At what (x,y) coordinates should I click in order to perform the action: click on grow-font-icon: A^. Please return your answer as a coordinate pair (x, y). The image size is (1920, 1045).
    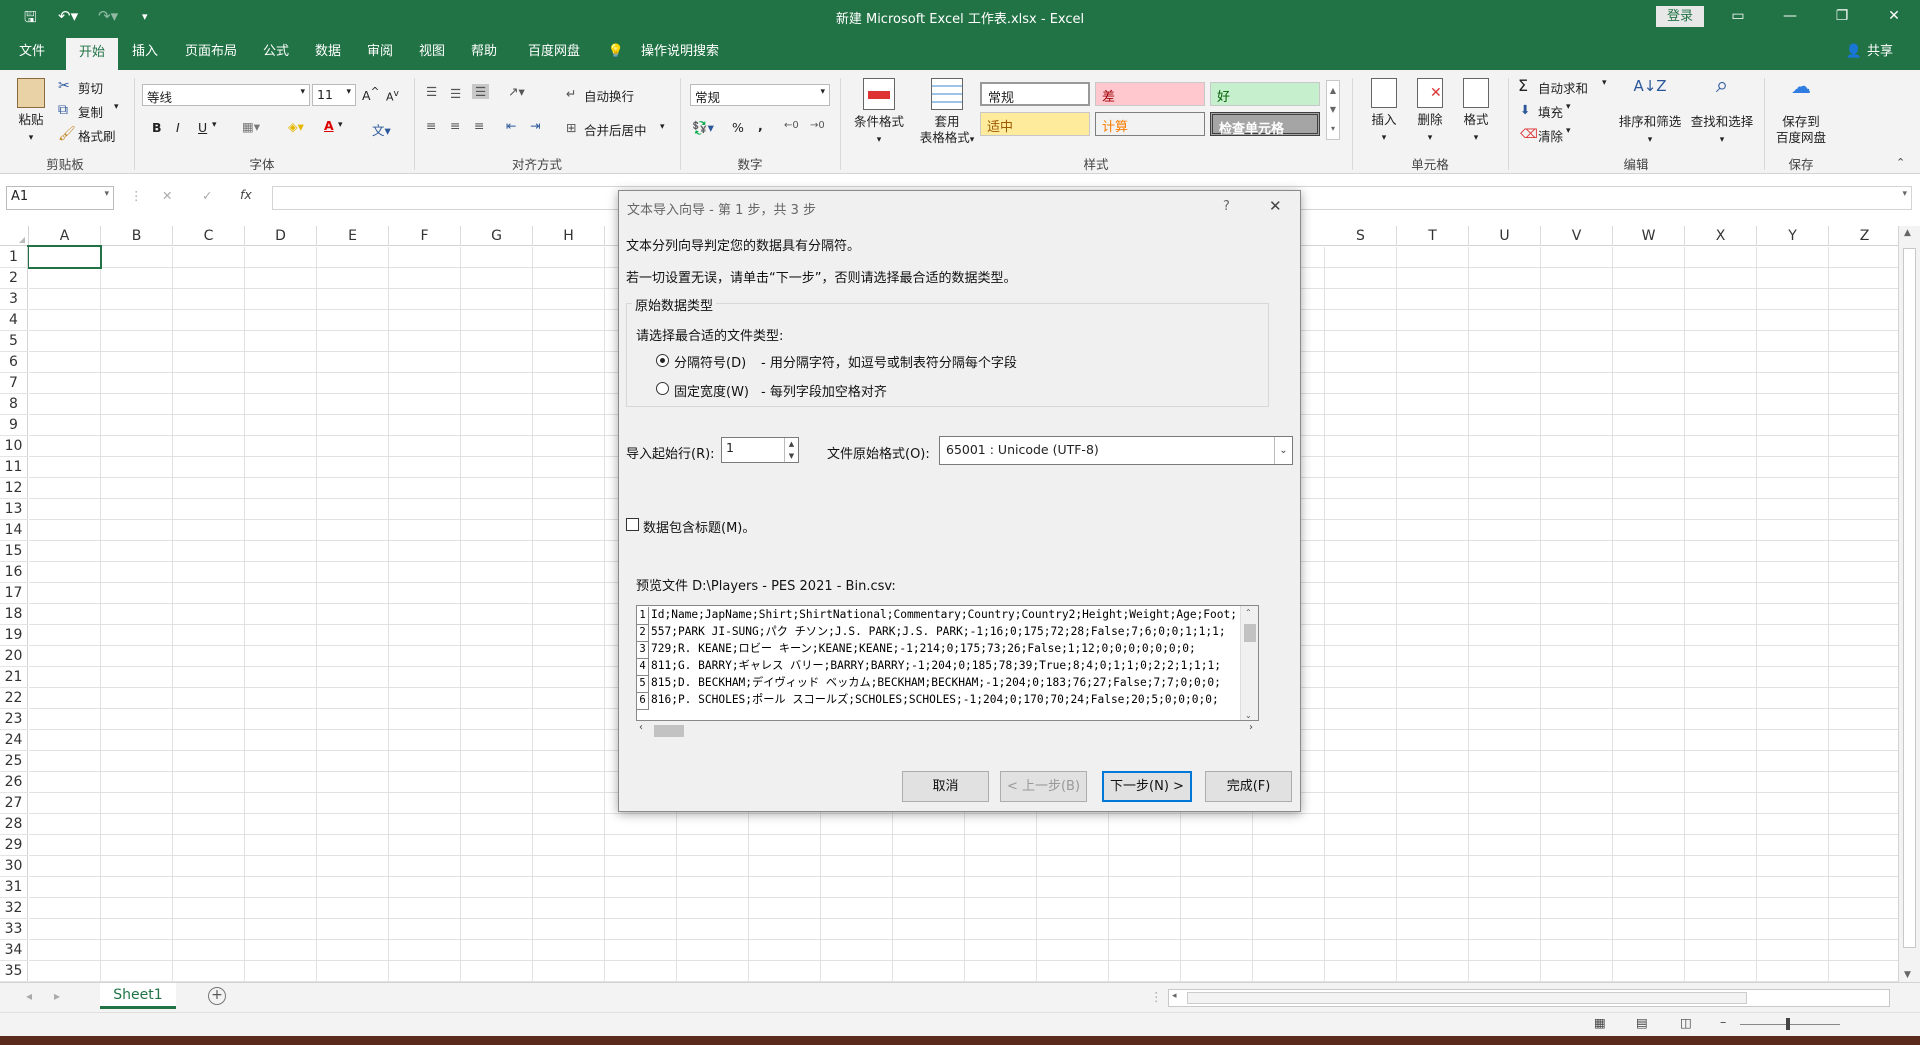
    Looking at the image, I should click on (370, 94).